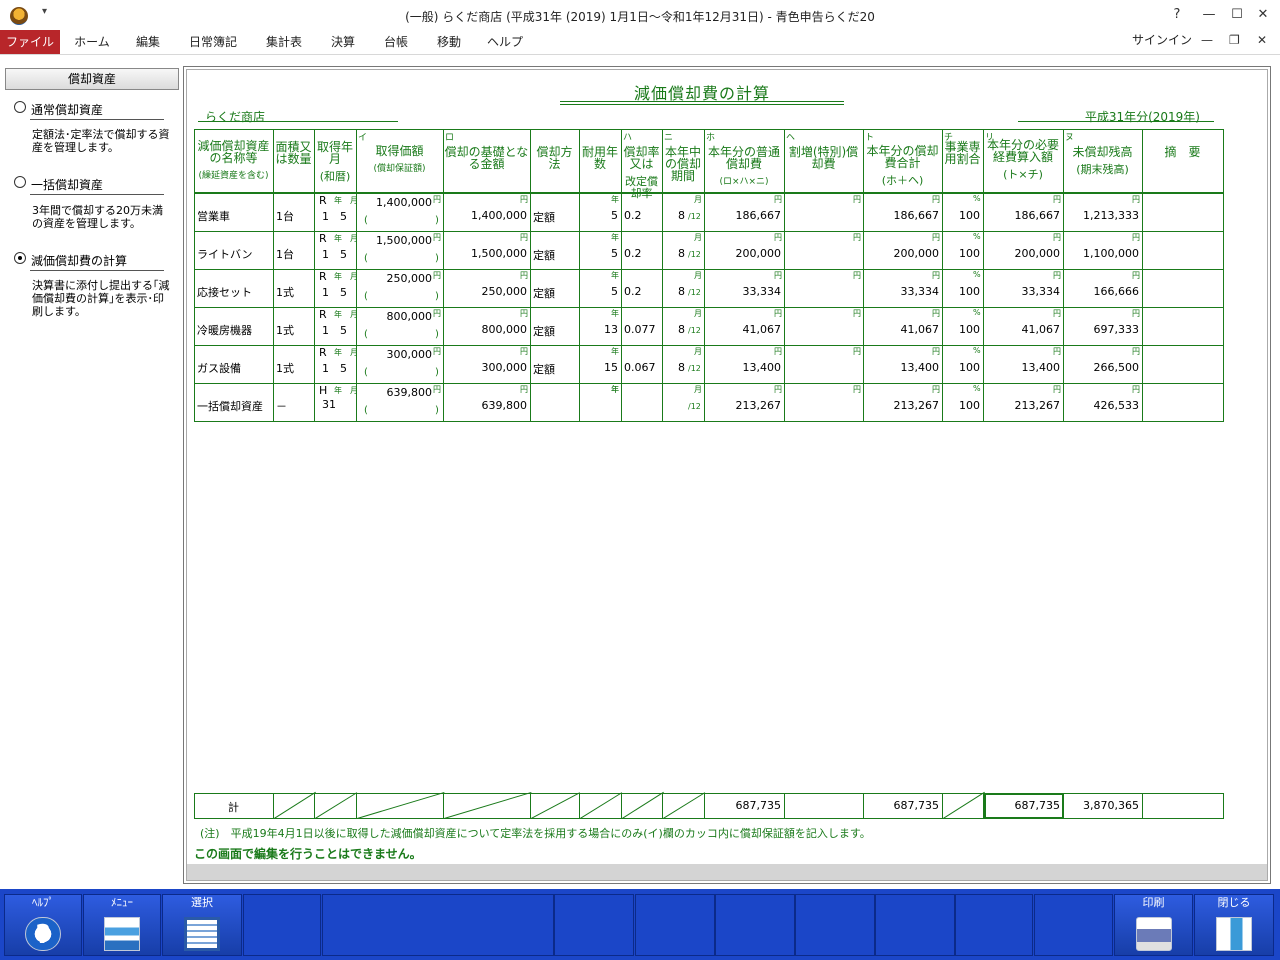  Describe the element at coordinates (79, 260) in the screenshot. I see `option-label-depreciation-calc: 減価償却費の計算` at that location.